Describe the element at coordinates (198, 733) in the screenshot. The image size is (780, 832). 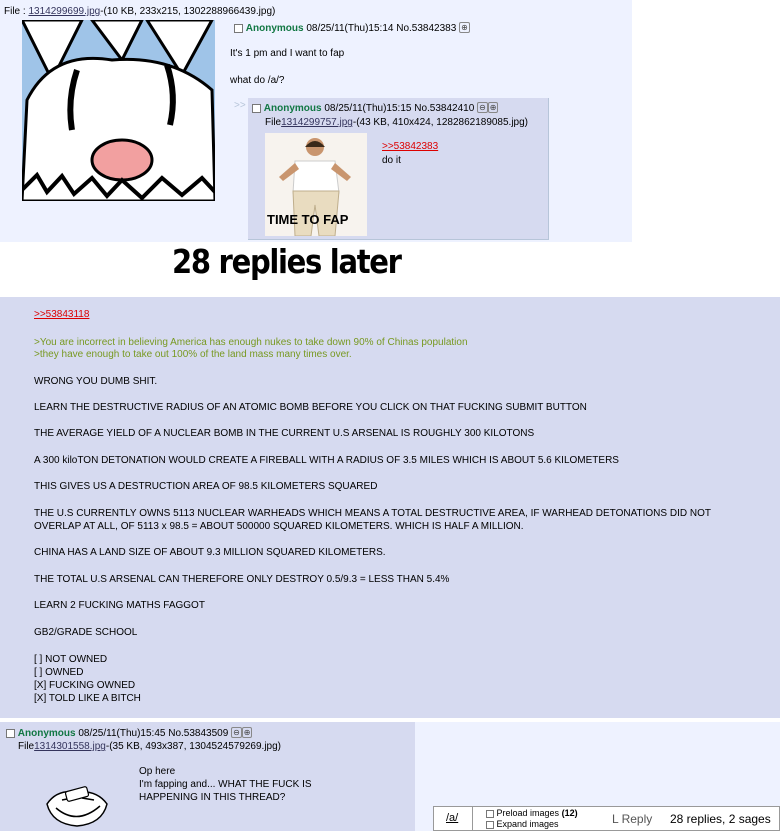
I see `last-post-number: No.53843509` at that location.